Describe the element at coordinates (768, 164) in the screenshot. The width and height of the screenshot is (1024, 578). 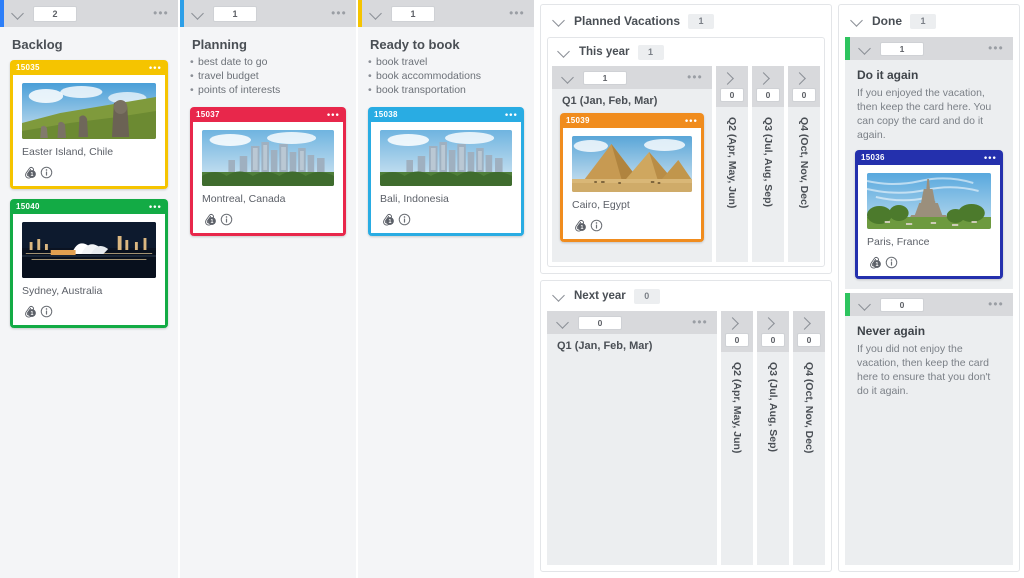
I see `quarter-column-q3-this-year: 0 Q3 (Jul, Aug, Sep)` at that location.